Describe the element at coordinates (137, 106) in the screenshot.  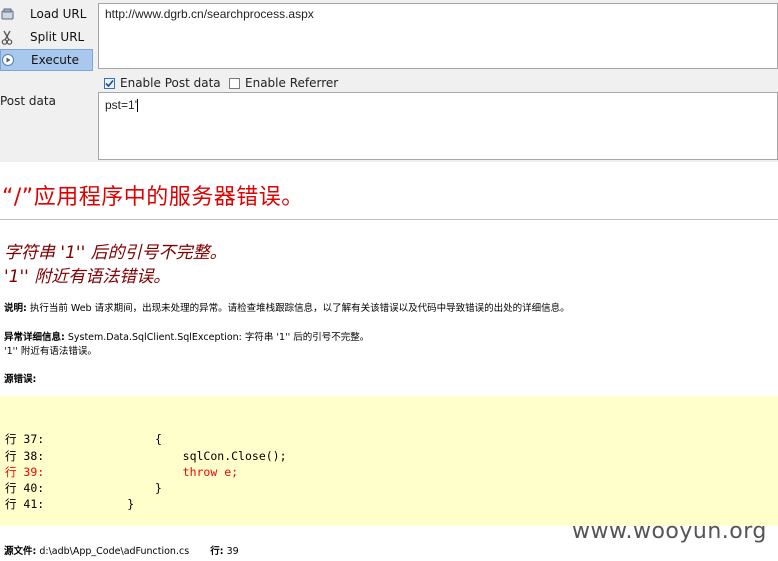
I see `text-caret` at that location.